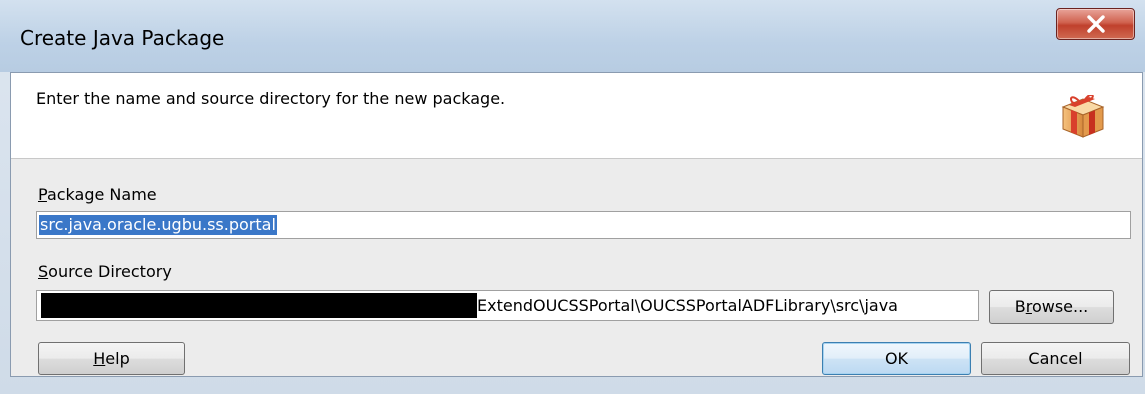  Describe the element at coordinates (583, 225) in the screenshot. I see `package-name-input: src.java.oracle.ugbu.ss.portal` at that location.